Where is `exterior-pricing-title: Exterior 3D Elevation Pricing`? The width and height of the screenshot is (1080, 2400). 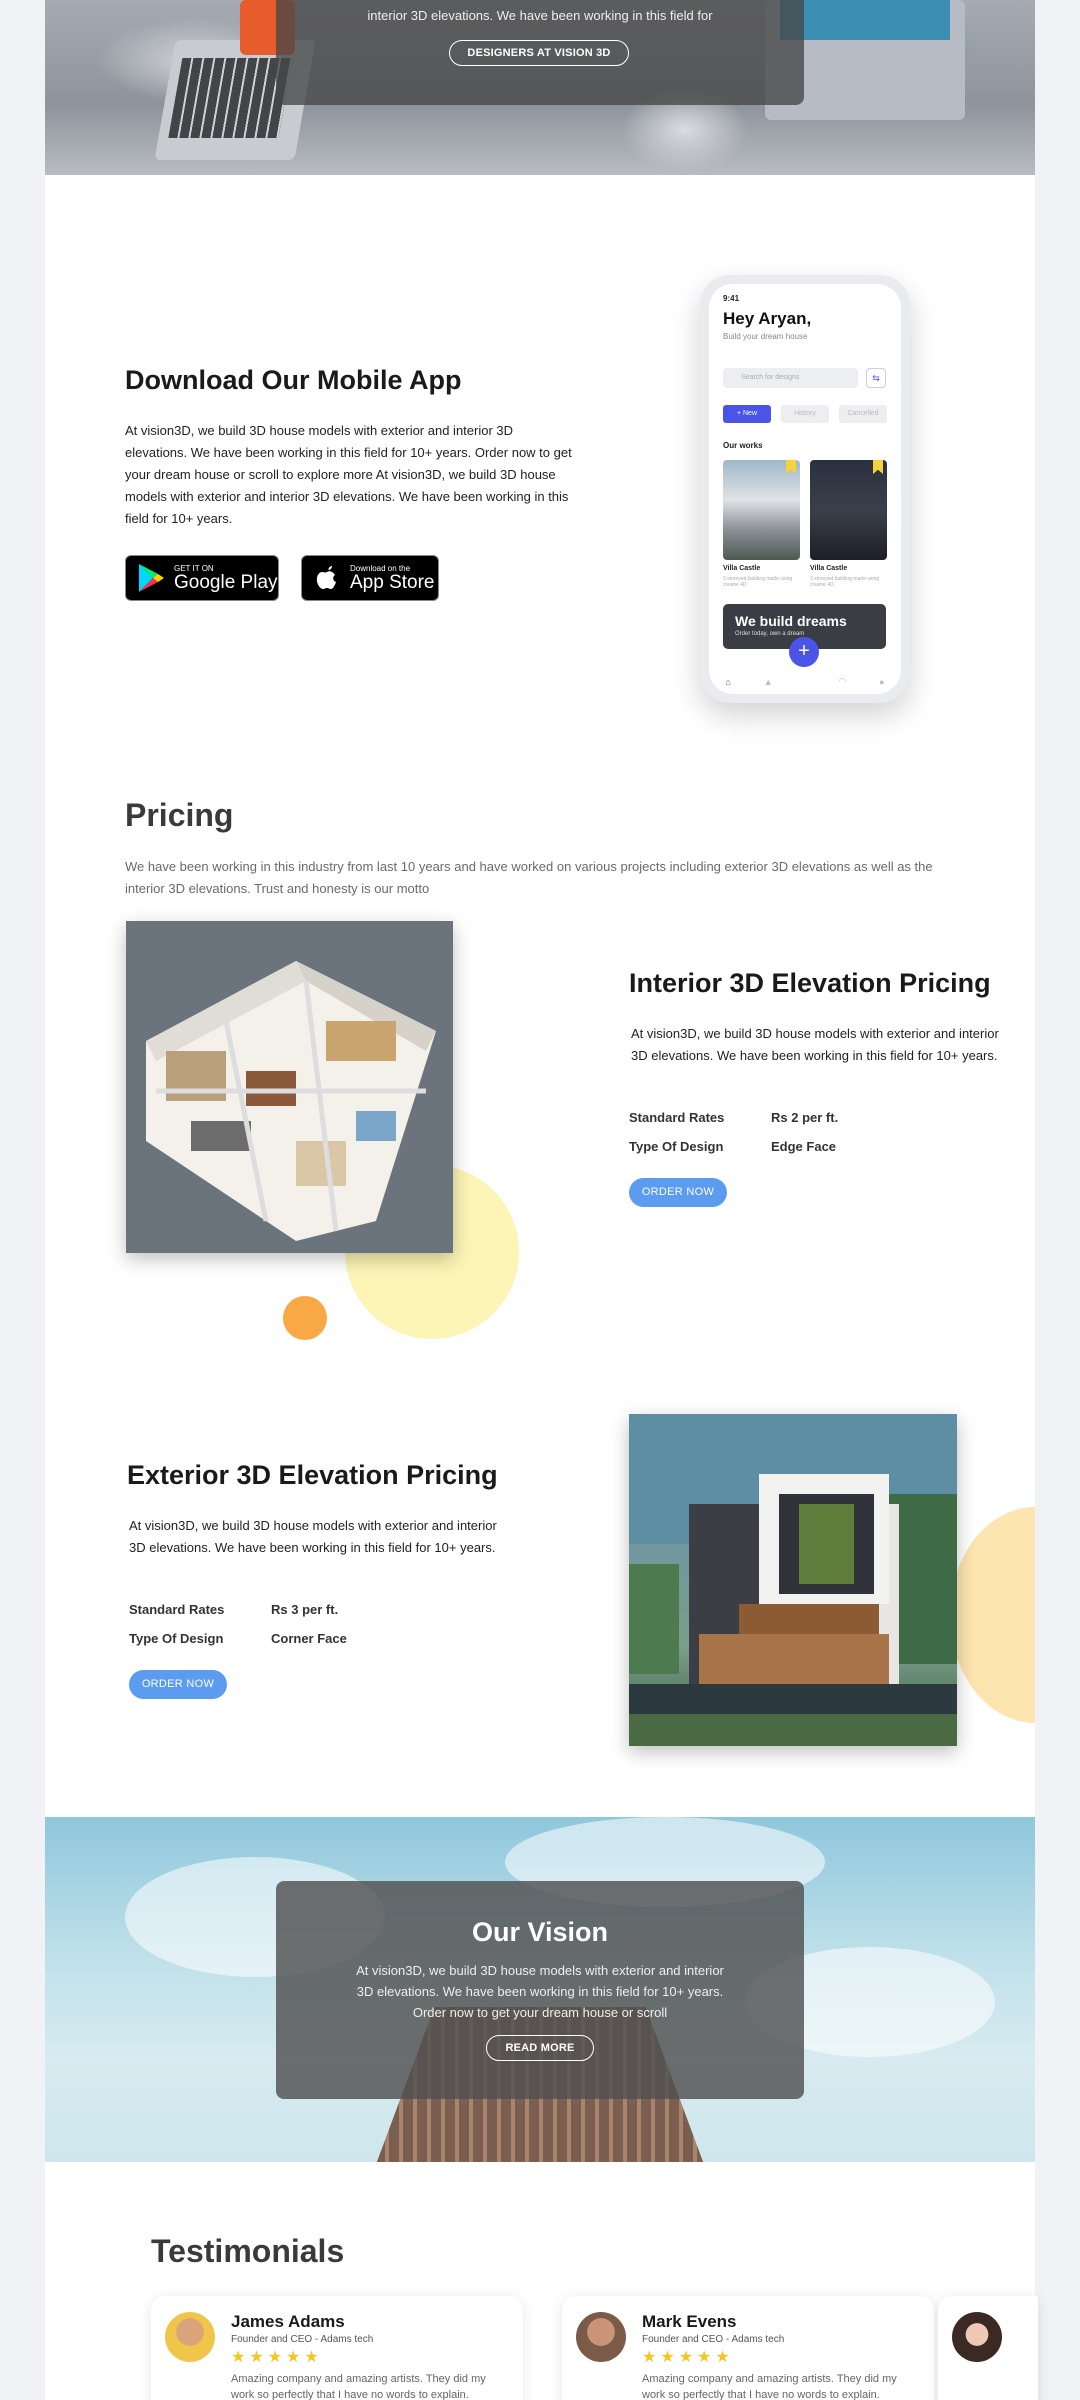
exterior-pricing-title: Exterior 3D Elevation Pricing is located at coordinates (312, 1475).